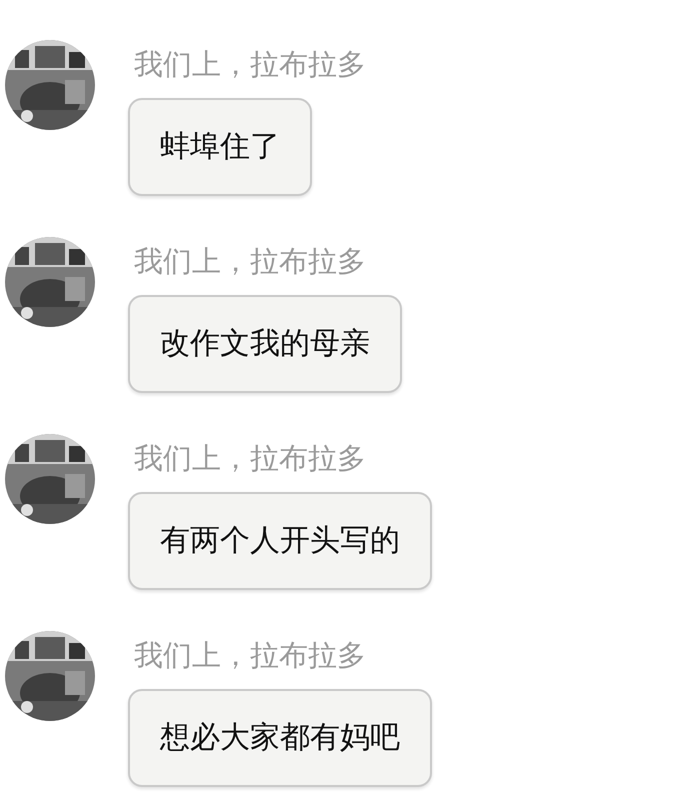 The image size is (690, 796). I want to click on message-bubble: 改作文我的母亲, so click(265, 344).